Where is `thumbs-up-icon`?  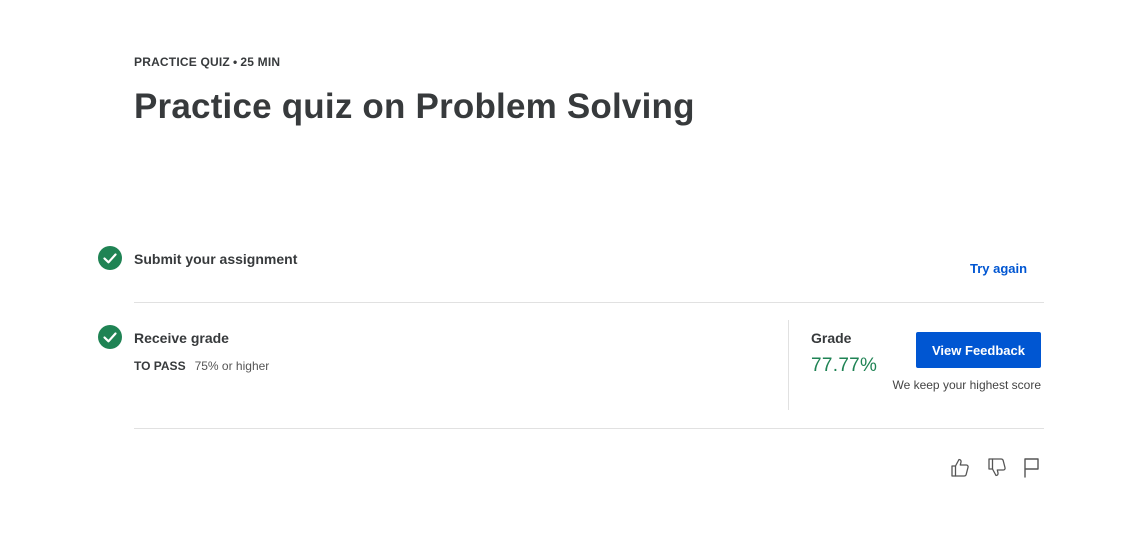 thumbs-up-icon is located at coordinates (960, 467).